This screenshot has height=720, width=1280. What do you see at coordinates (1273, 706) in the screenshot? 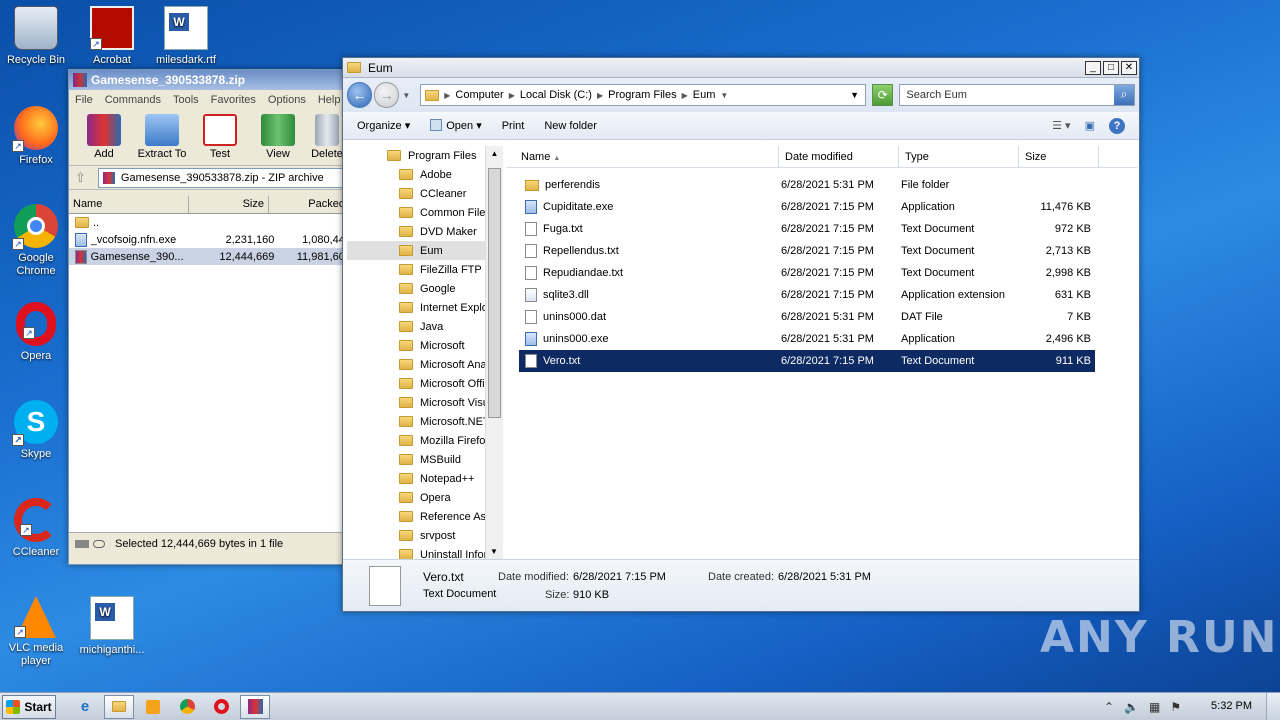
I see `show-desktop-button` at bounding box center [1273, 706].